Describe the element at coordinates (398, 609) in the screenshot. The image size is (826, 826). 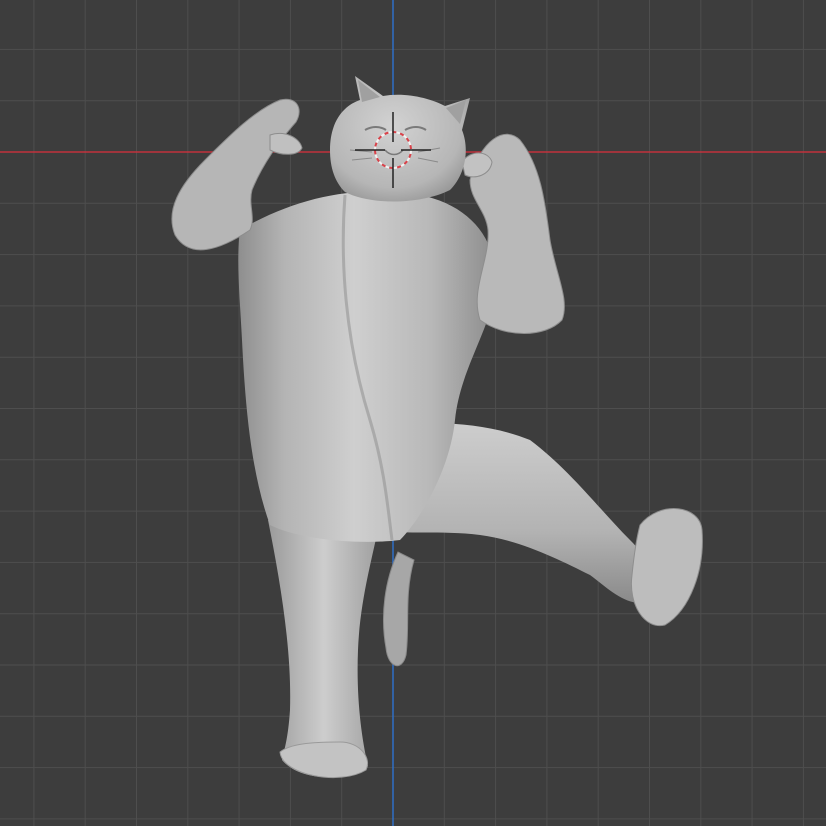
I see `cat-tail` at that location.